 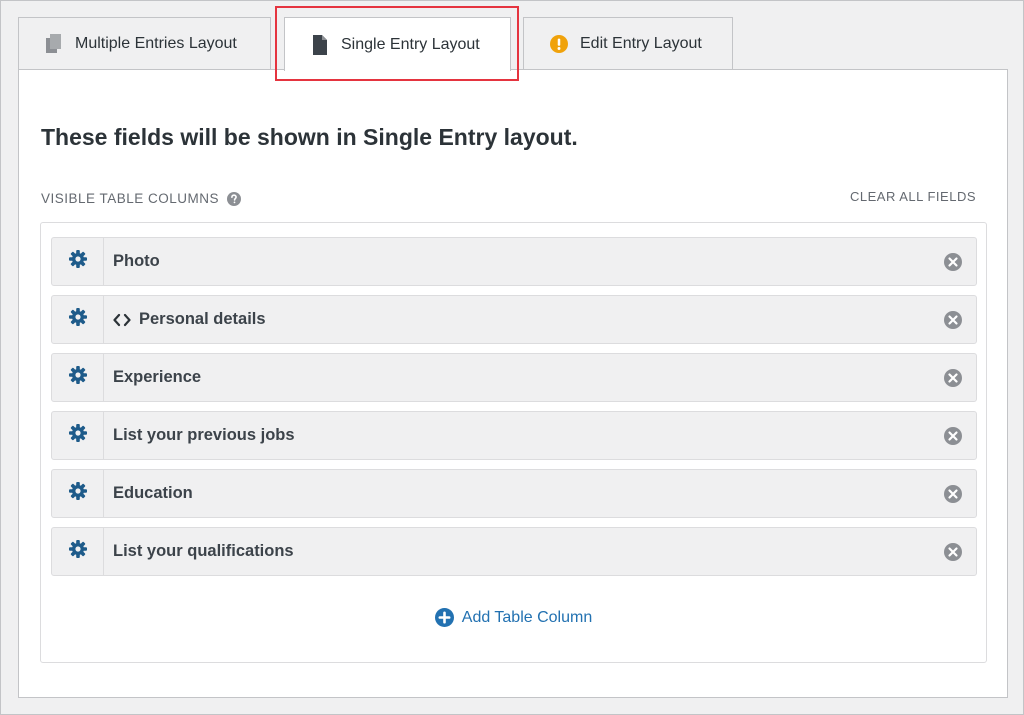 What do you see at coordinates (514, 493) in the screenshot?
I see `field-row-education: Education` at bounding box center [514, 493].